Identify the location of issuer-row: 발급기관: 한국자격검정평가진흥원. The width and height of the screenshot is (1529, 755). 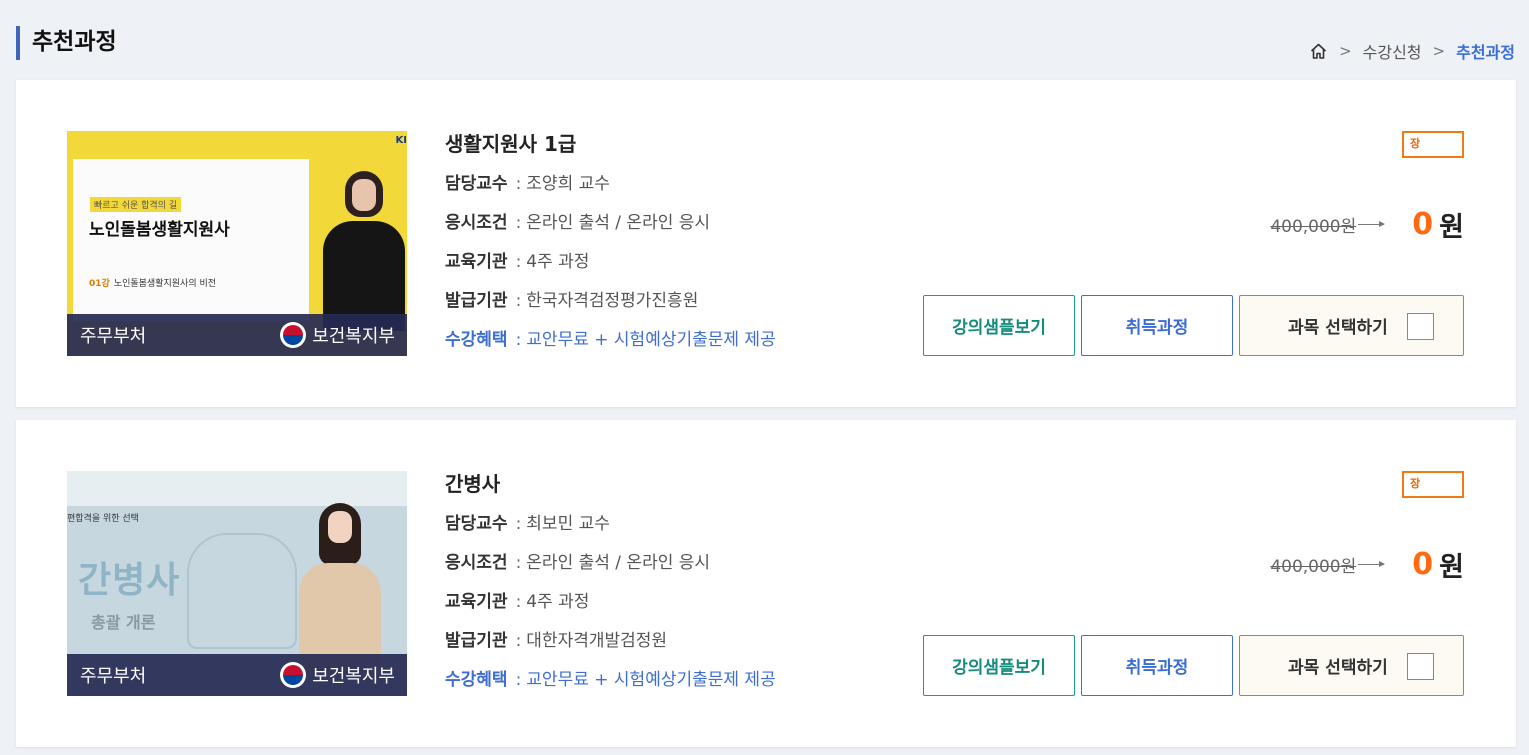
(610, 301).